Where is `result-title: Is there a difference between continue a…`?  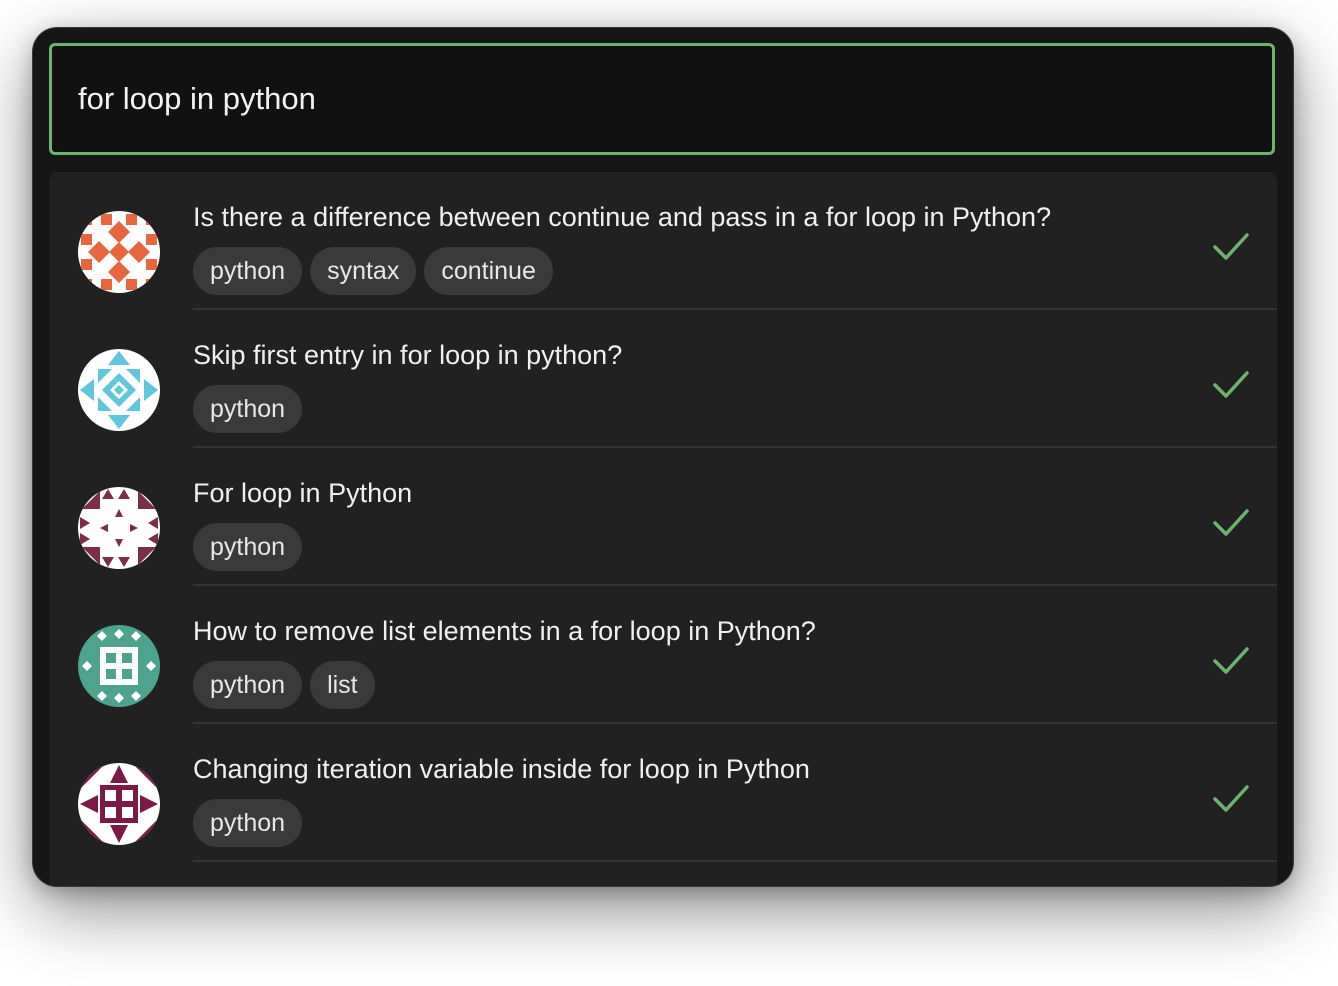
result-title: Is there a difference between continue a… is located at coordinates (622, 217).